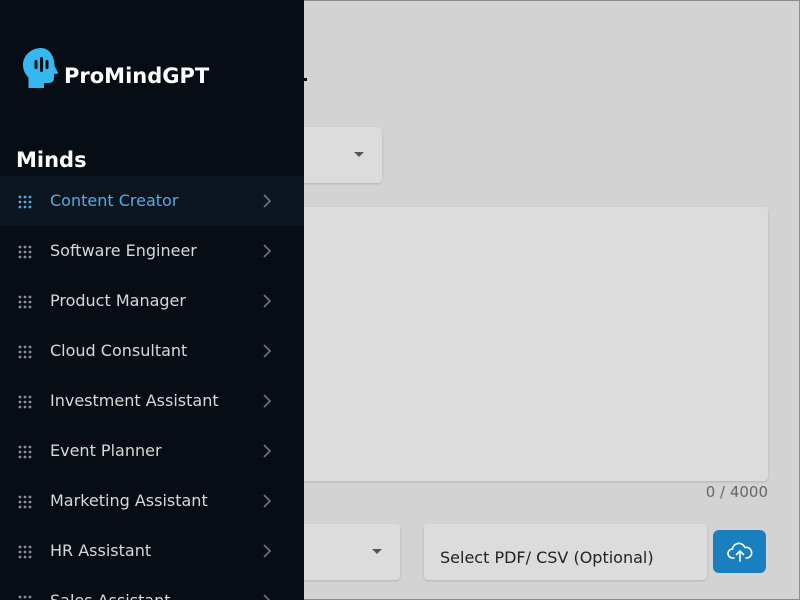 Image resolution: width=800 pixels, height=600 pixels. What do you see at coordinates (137, 76) in the screenshot?
I see `app-name: ProMindGPT` at bounding box center [137, 76].